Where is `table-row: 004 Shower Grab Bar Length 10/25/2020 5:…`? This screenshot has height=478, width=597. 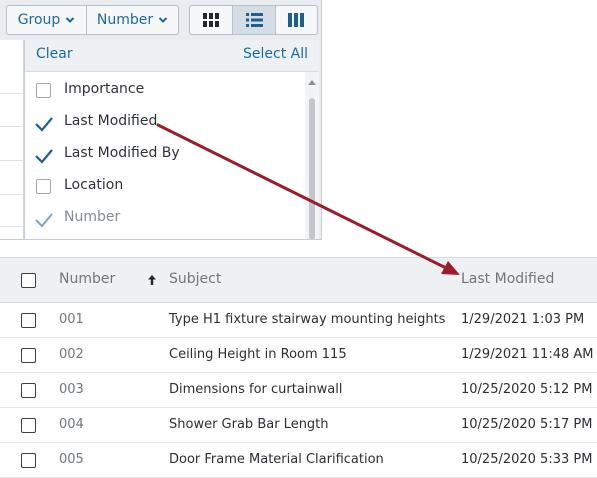
table-row: 004 Shower Grab Bar Length 10/25/2020 5:… is located at coordinates (298, 425).